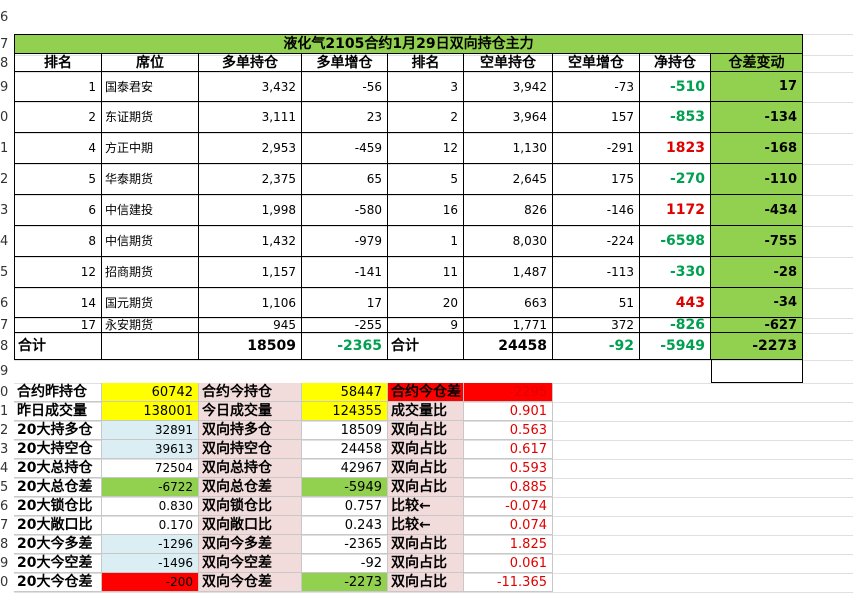  Describe the element at coordinates (596, 346) in the screenshot. I see `total-short_chg: -92` at that location.